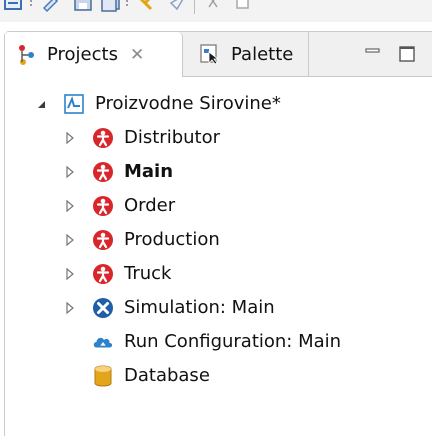 The width and height of the screenshot is (432, 436). What do you see at coordinates (218, 172) in the screenshot?
I see `tree-item: Main` at bounding box center [218, 172].